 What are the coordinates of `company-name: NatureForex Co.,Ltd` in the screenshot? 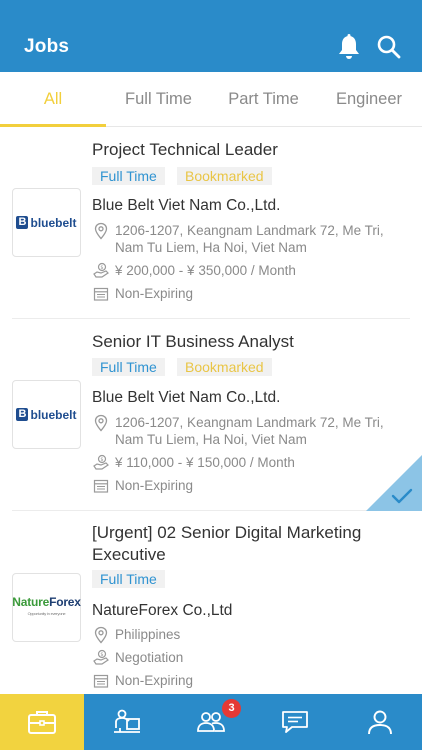 It's located at (162, 610).